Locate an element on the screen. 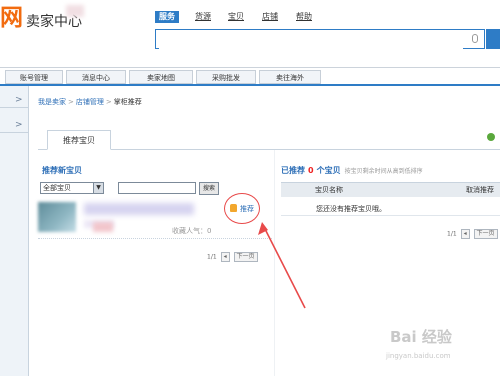 The image size is (500, 376). table-header: 宝贝名称 取消推荐 is located at coordinates (390, 189).